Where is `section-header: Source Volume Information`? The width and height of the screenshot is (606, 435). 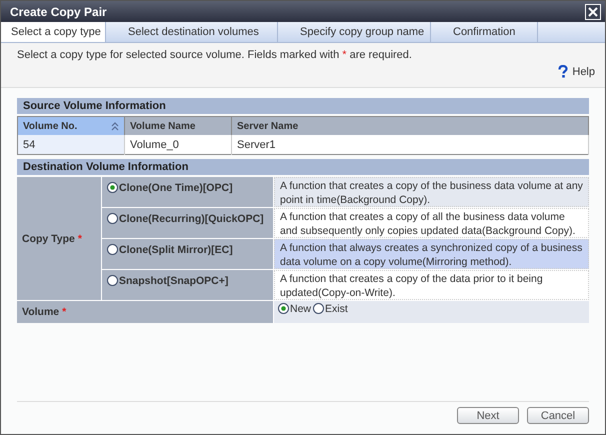
section-header: Source Volume Information is located at coordinates (303, 106).